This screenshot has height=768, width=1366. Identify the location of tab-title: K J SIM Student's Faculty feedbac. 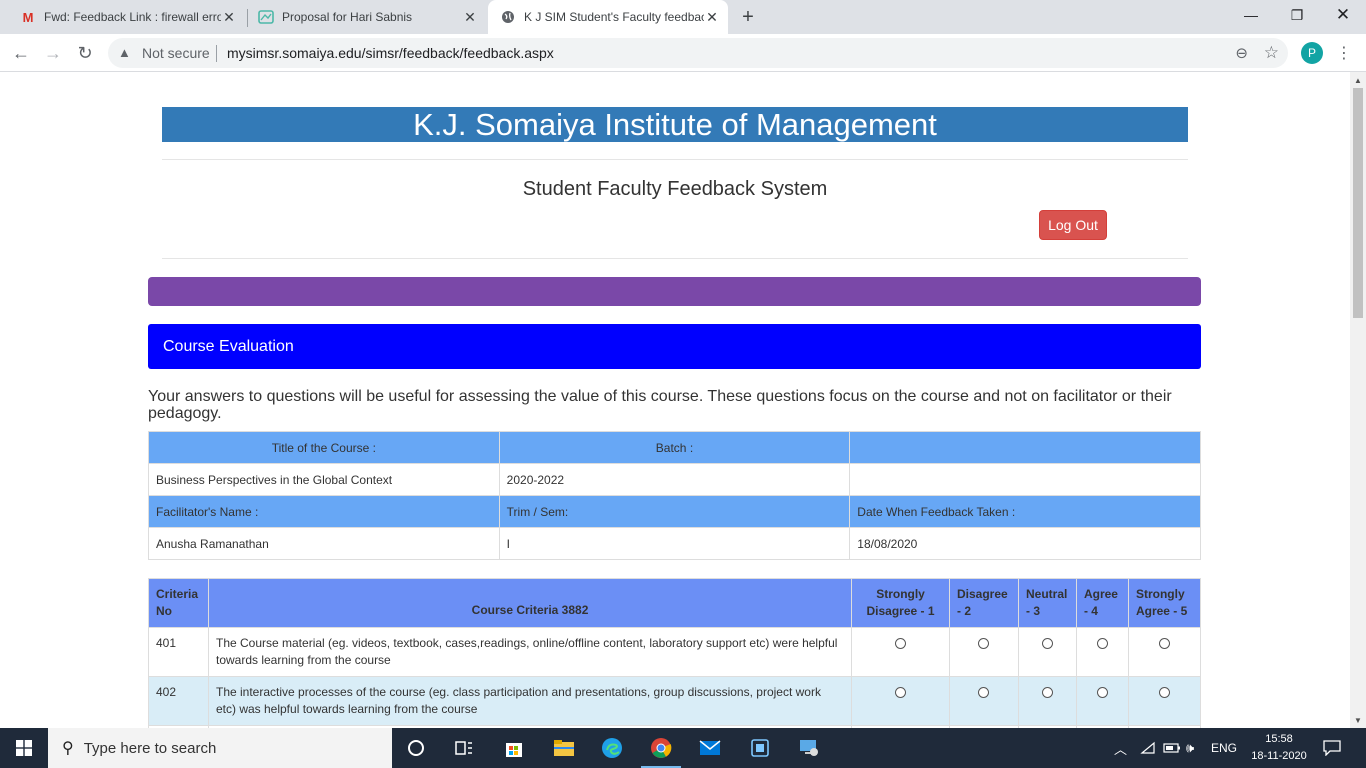
(614, 17).